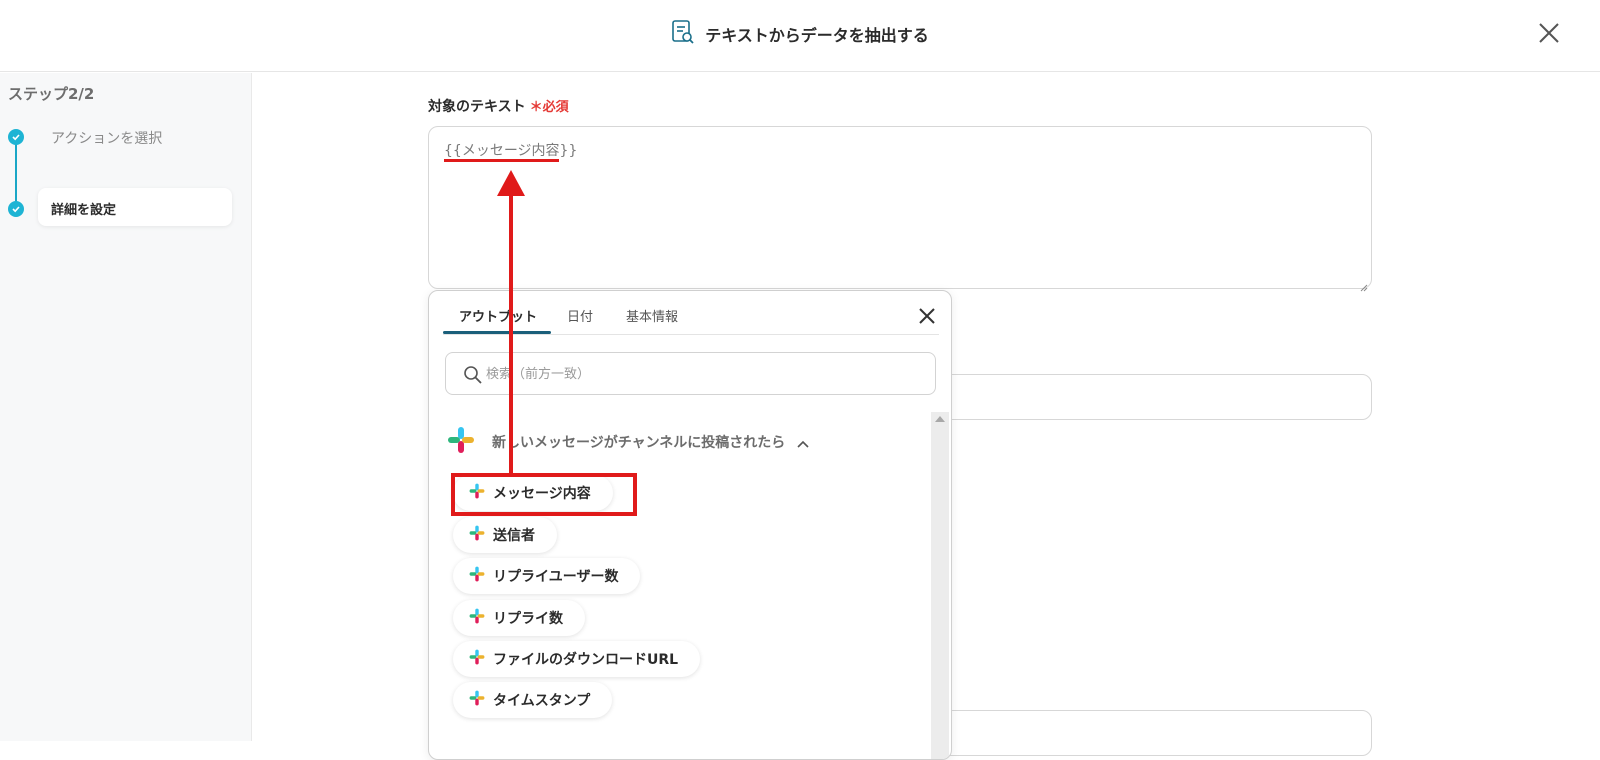  Describe the element at coordinates (497, 332) in the screenshot. I see `active-tab-indicator` at that location.